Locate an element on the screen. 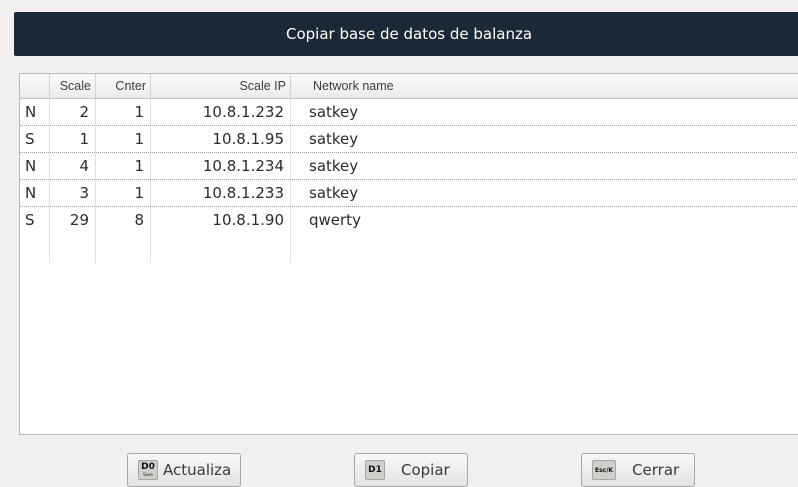  cell-scale-ip: 10.8.1.233 is located at coordinates (221, 193).